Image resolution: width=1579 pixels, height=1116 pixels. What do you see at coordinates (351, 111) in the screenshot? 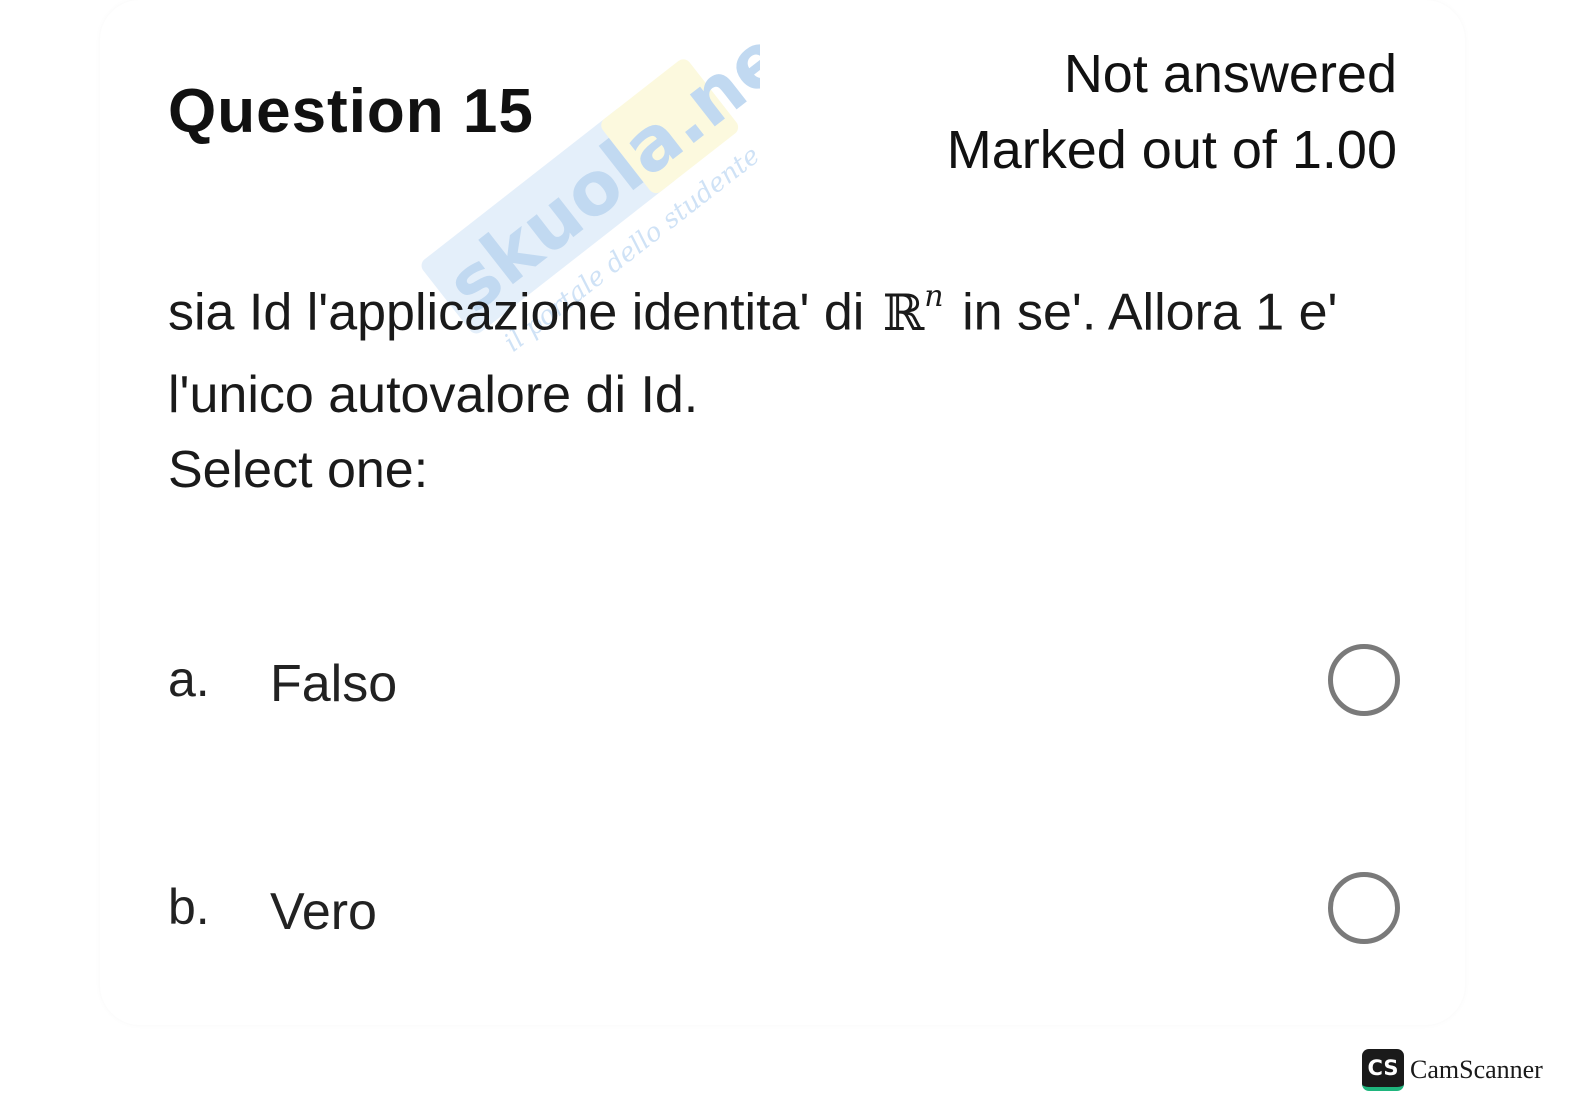
I see `question-title: Question 15` at bounding box center [351, 111].